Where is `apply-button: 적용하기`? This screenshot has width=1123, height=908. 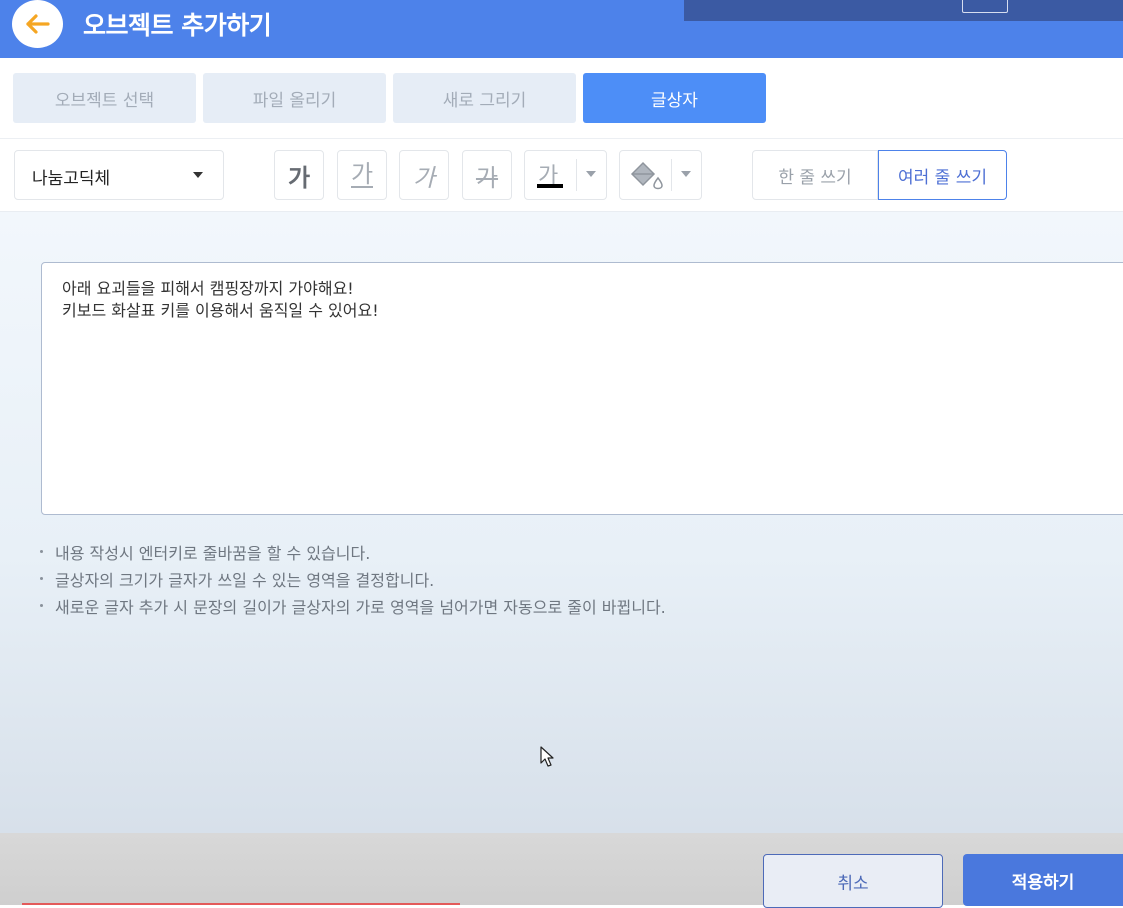 apply-button: 적용하기 is located at coordinates (1043, 880).